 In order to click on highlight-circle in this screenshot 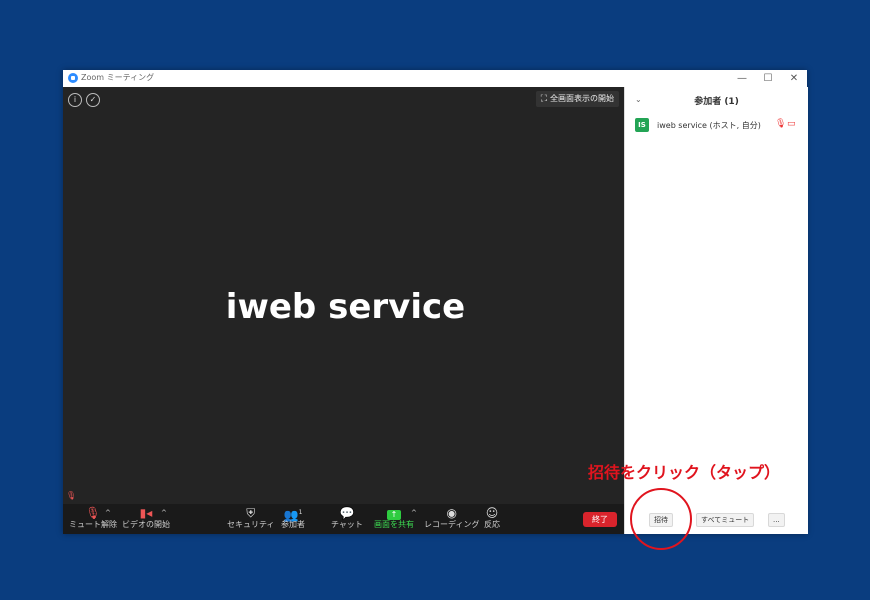, I will do `click(661, 519)`.